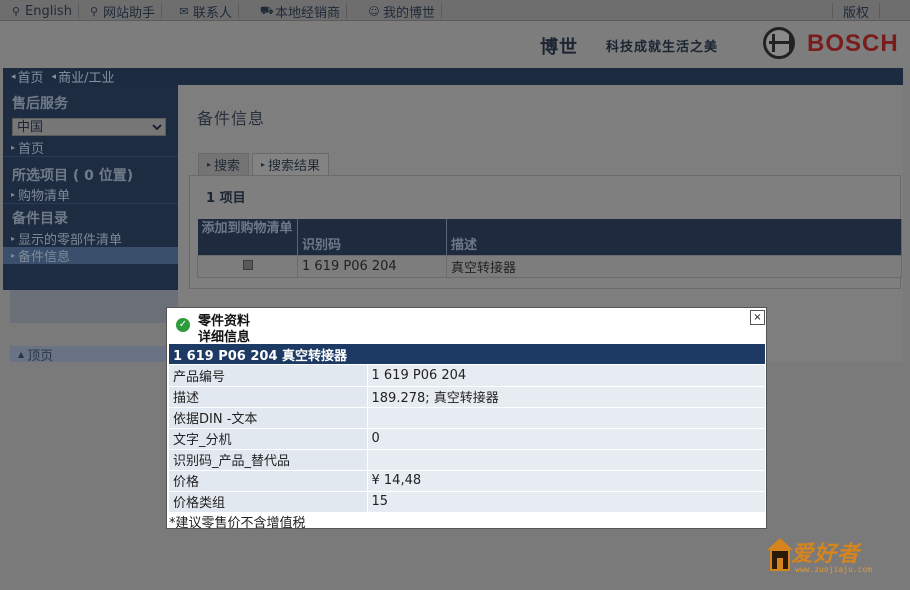 This screenshot has width=910, height=590. I want to click on sidebar-item-show-parts-list: ▸ 显示的零部件清单, so click(90, 239).